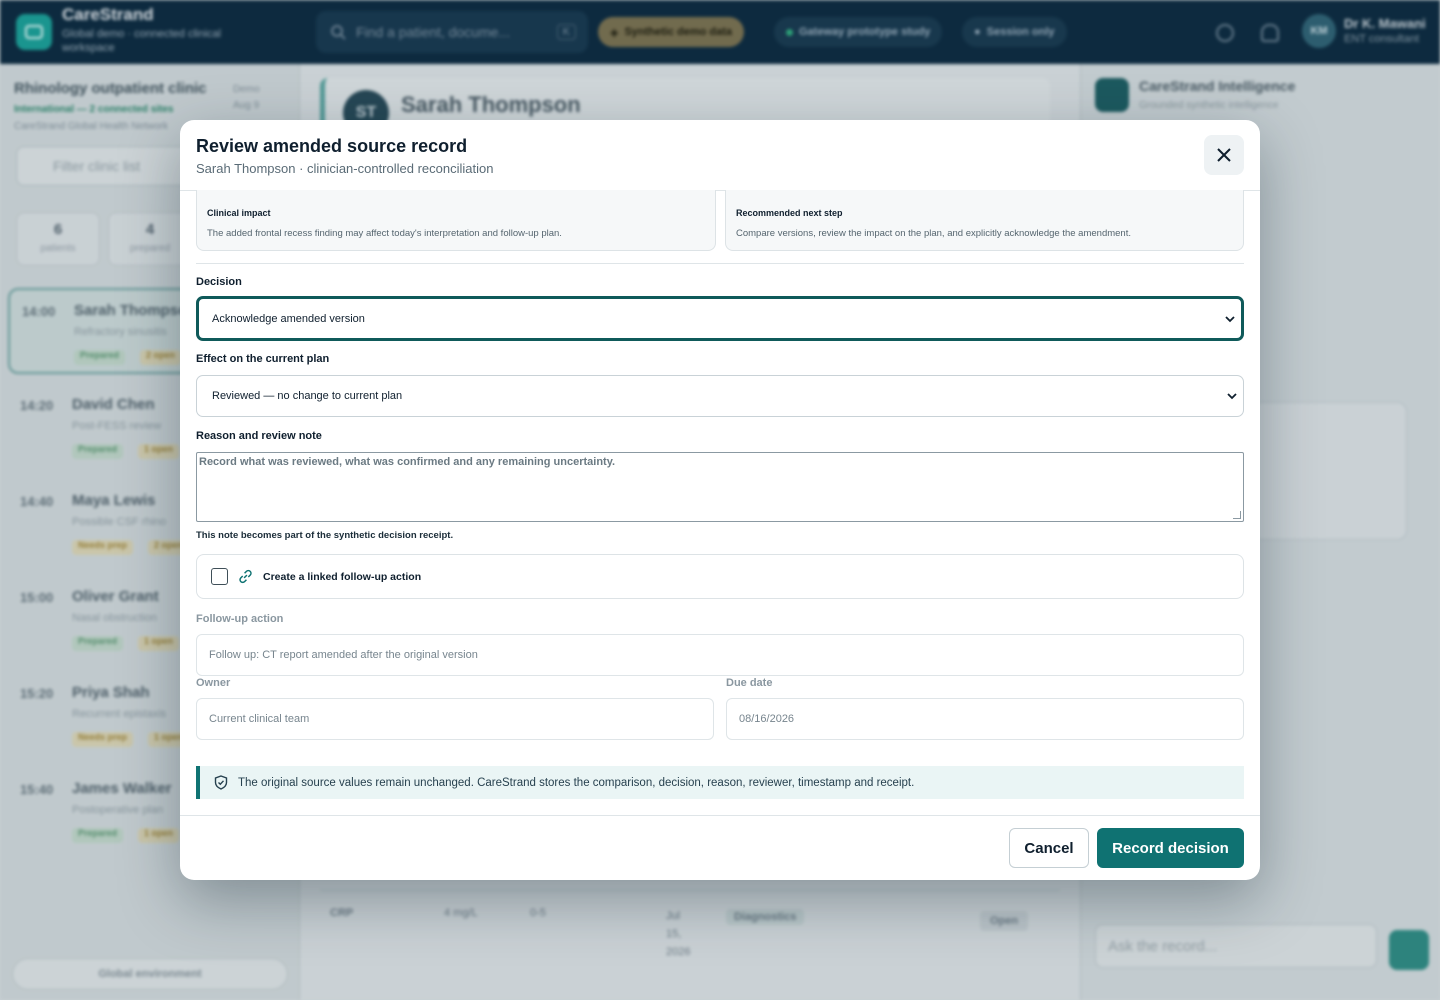  What do you see at coordinates (455, 719) in the screenshot?
I see `owner-input: Current clinical team` at bounding box center [455, 719].